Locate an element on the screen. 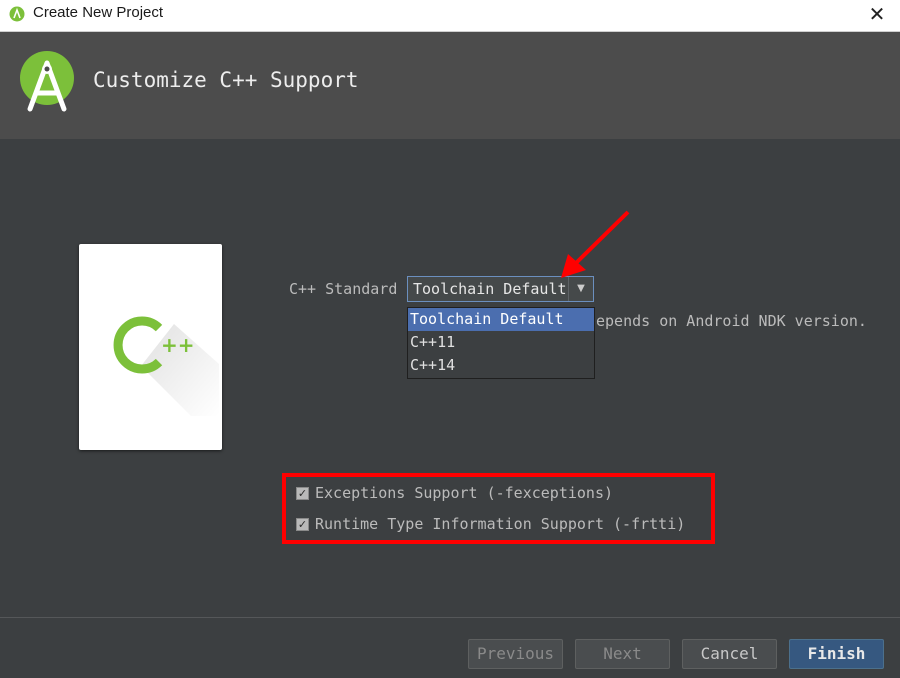 This screenshot has width=900, height=678. android-studio-logo is located at coordinates (47, 81).